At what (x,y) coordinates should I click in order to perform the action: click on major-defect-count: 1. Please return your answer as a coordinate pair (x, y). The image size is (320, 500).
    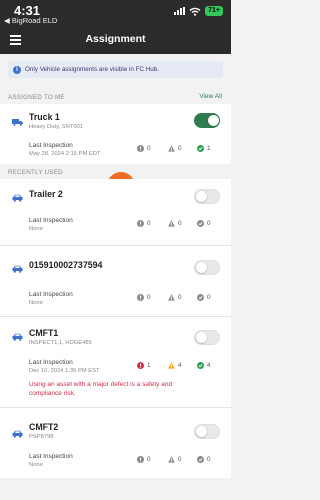
    Looking at the image, I should click on (144, 365).